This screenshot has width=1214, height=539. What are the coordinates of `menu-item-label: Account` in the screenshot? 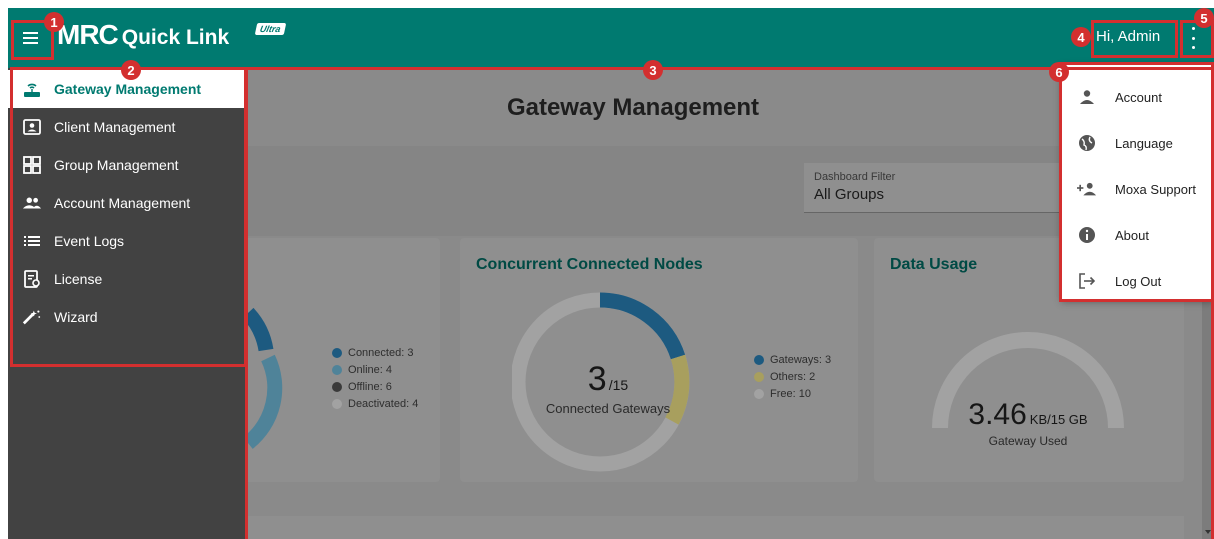 It's located at (1138, 97).